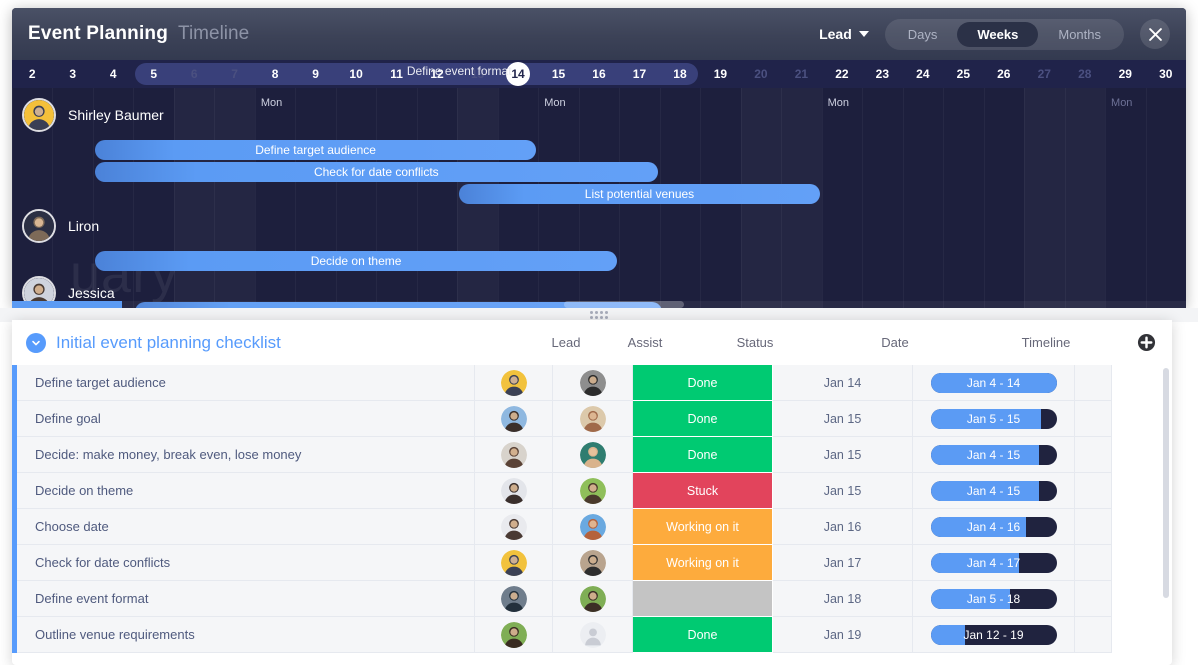  Describe the element at coordinates (168, 343) in the screenshot. I see `group-title: Initial event planning checklist` at that location.